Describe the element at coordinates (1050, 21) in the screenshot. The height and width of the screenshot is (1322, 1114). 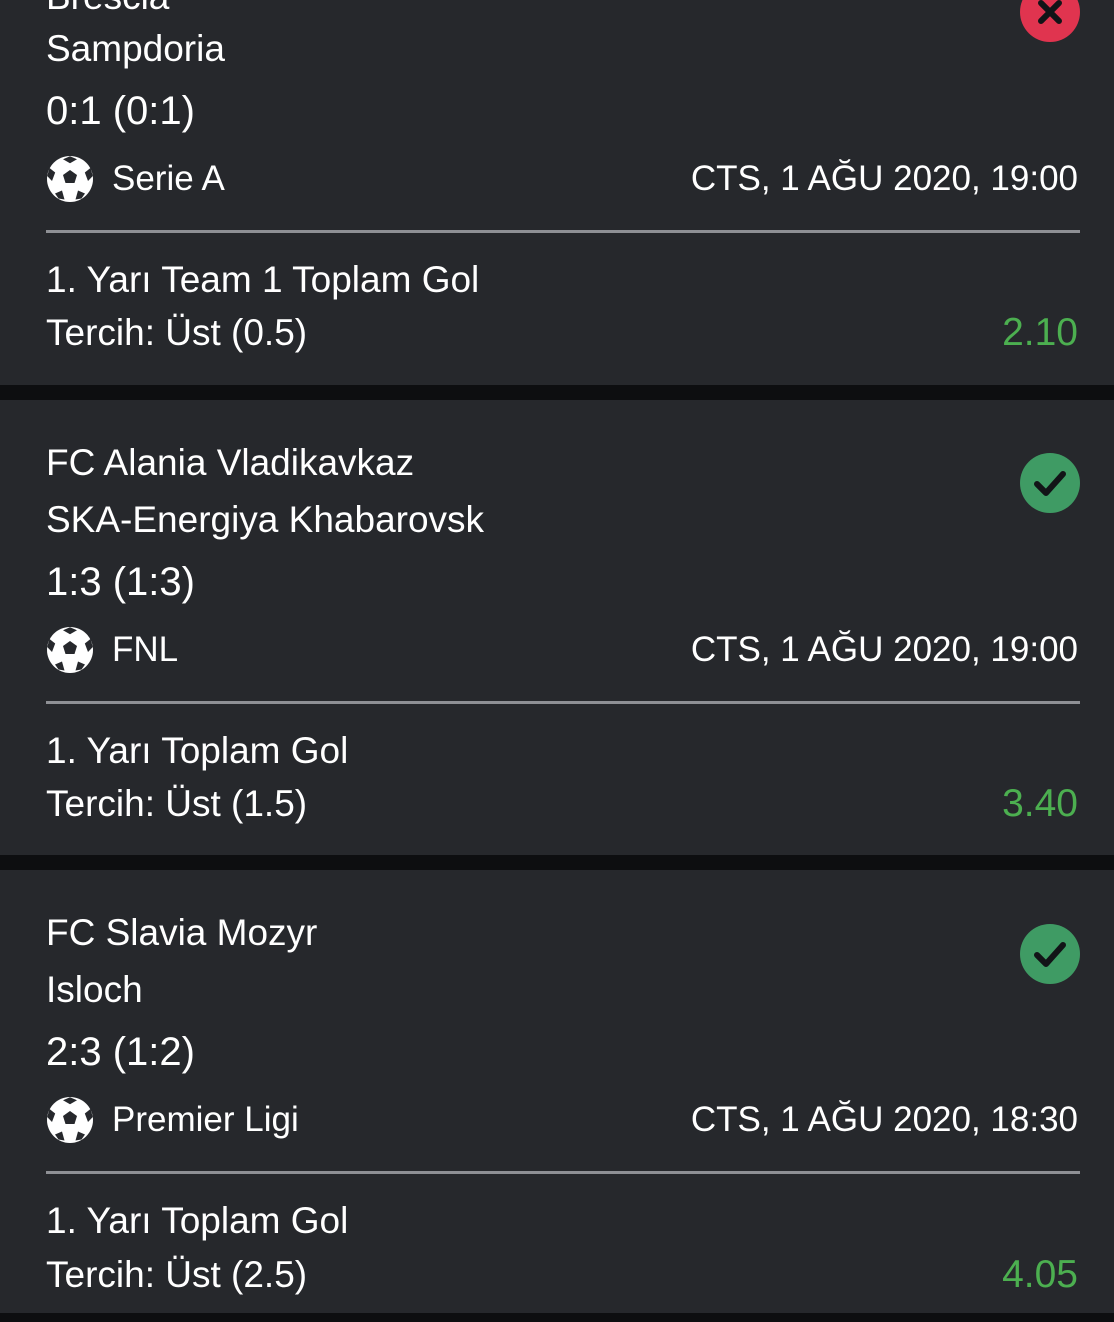
I see `lost-x-icon` at that location.